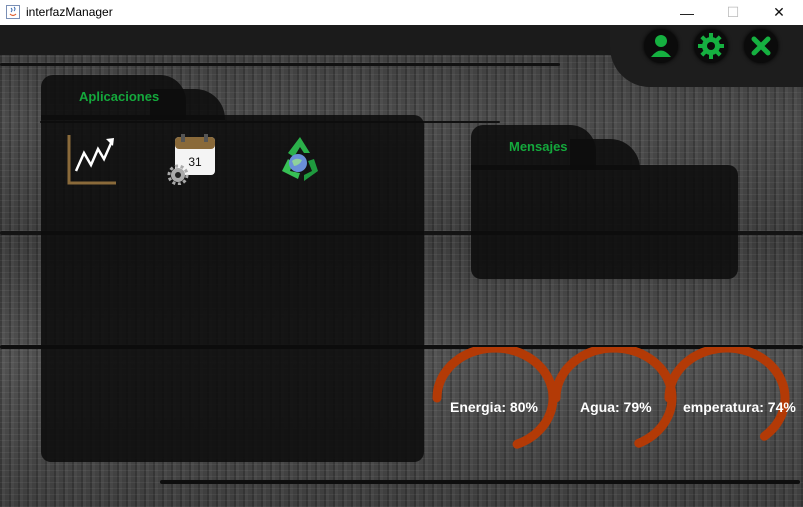 Image resolution: width=803 pixels, height=507 pixels. What do you see at coordinates (92, 159) in the screenshot?
I see `chart-icon` at bounding box center [92, 159].